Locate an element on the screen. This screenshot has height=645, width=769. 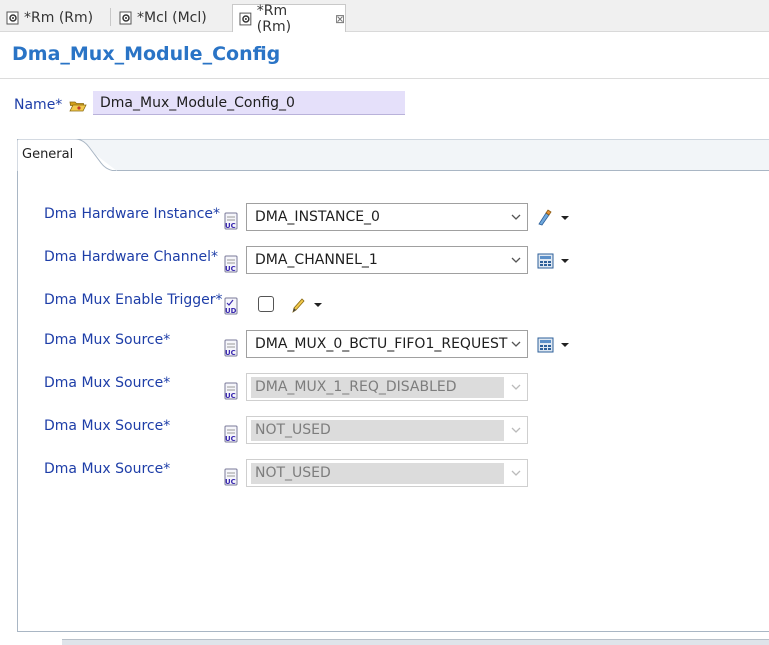
section-tab-bar: General is located at coordinates (393, 155).